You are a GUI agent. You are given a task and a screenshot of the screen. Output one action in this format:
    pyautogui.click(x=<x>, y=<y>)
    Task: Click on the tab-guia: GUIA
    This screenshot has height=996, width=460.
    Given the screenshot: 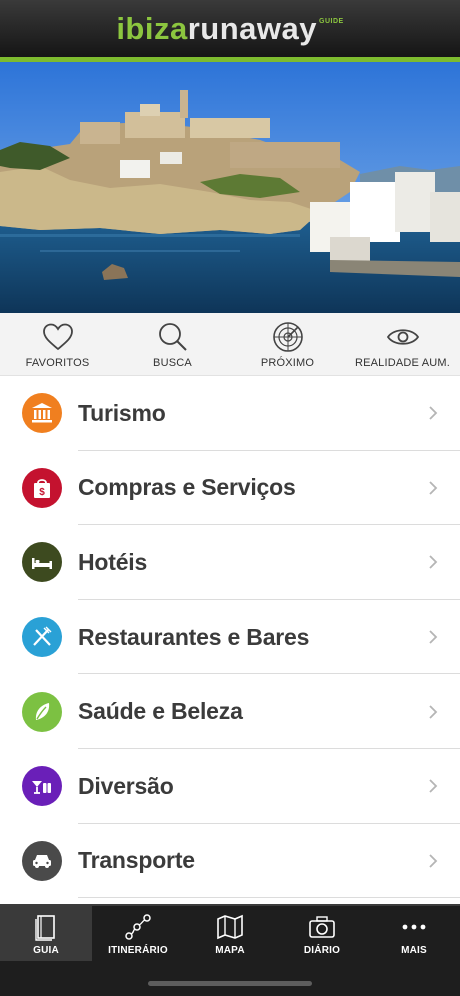 What is the action you would take?
    pyautogui.click(x=46, y=933)
    